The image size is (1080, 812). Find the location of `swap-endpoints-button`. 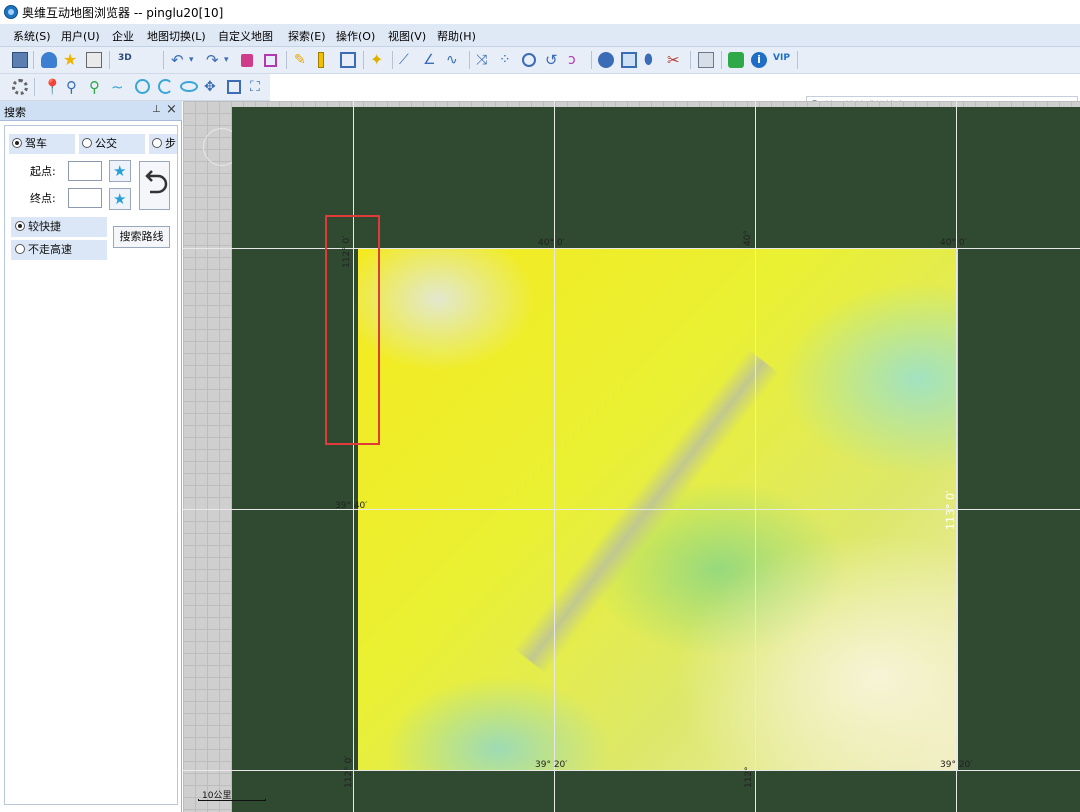

swap-endpoints-button is located at coordinates (154, 185).